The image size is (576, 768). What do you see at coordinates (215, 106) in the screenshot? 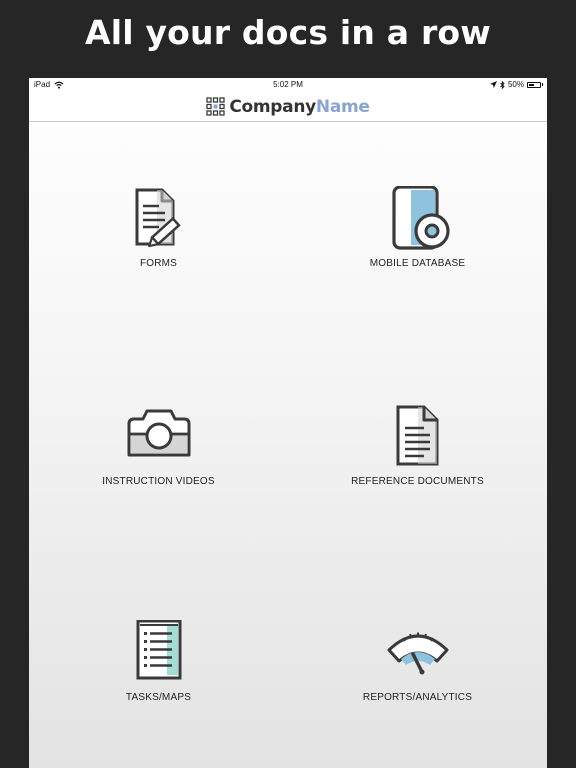
I see `company-logo-icon` at bounding box center [215, 106].